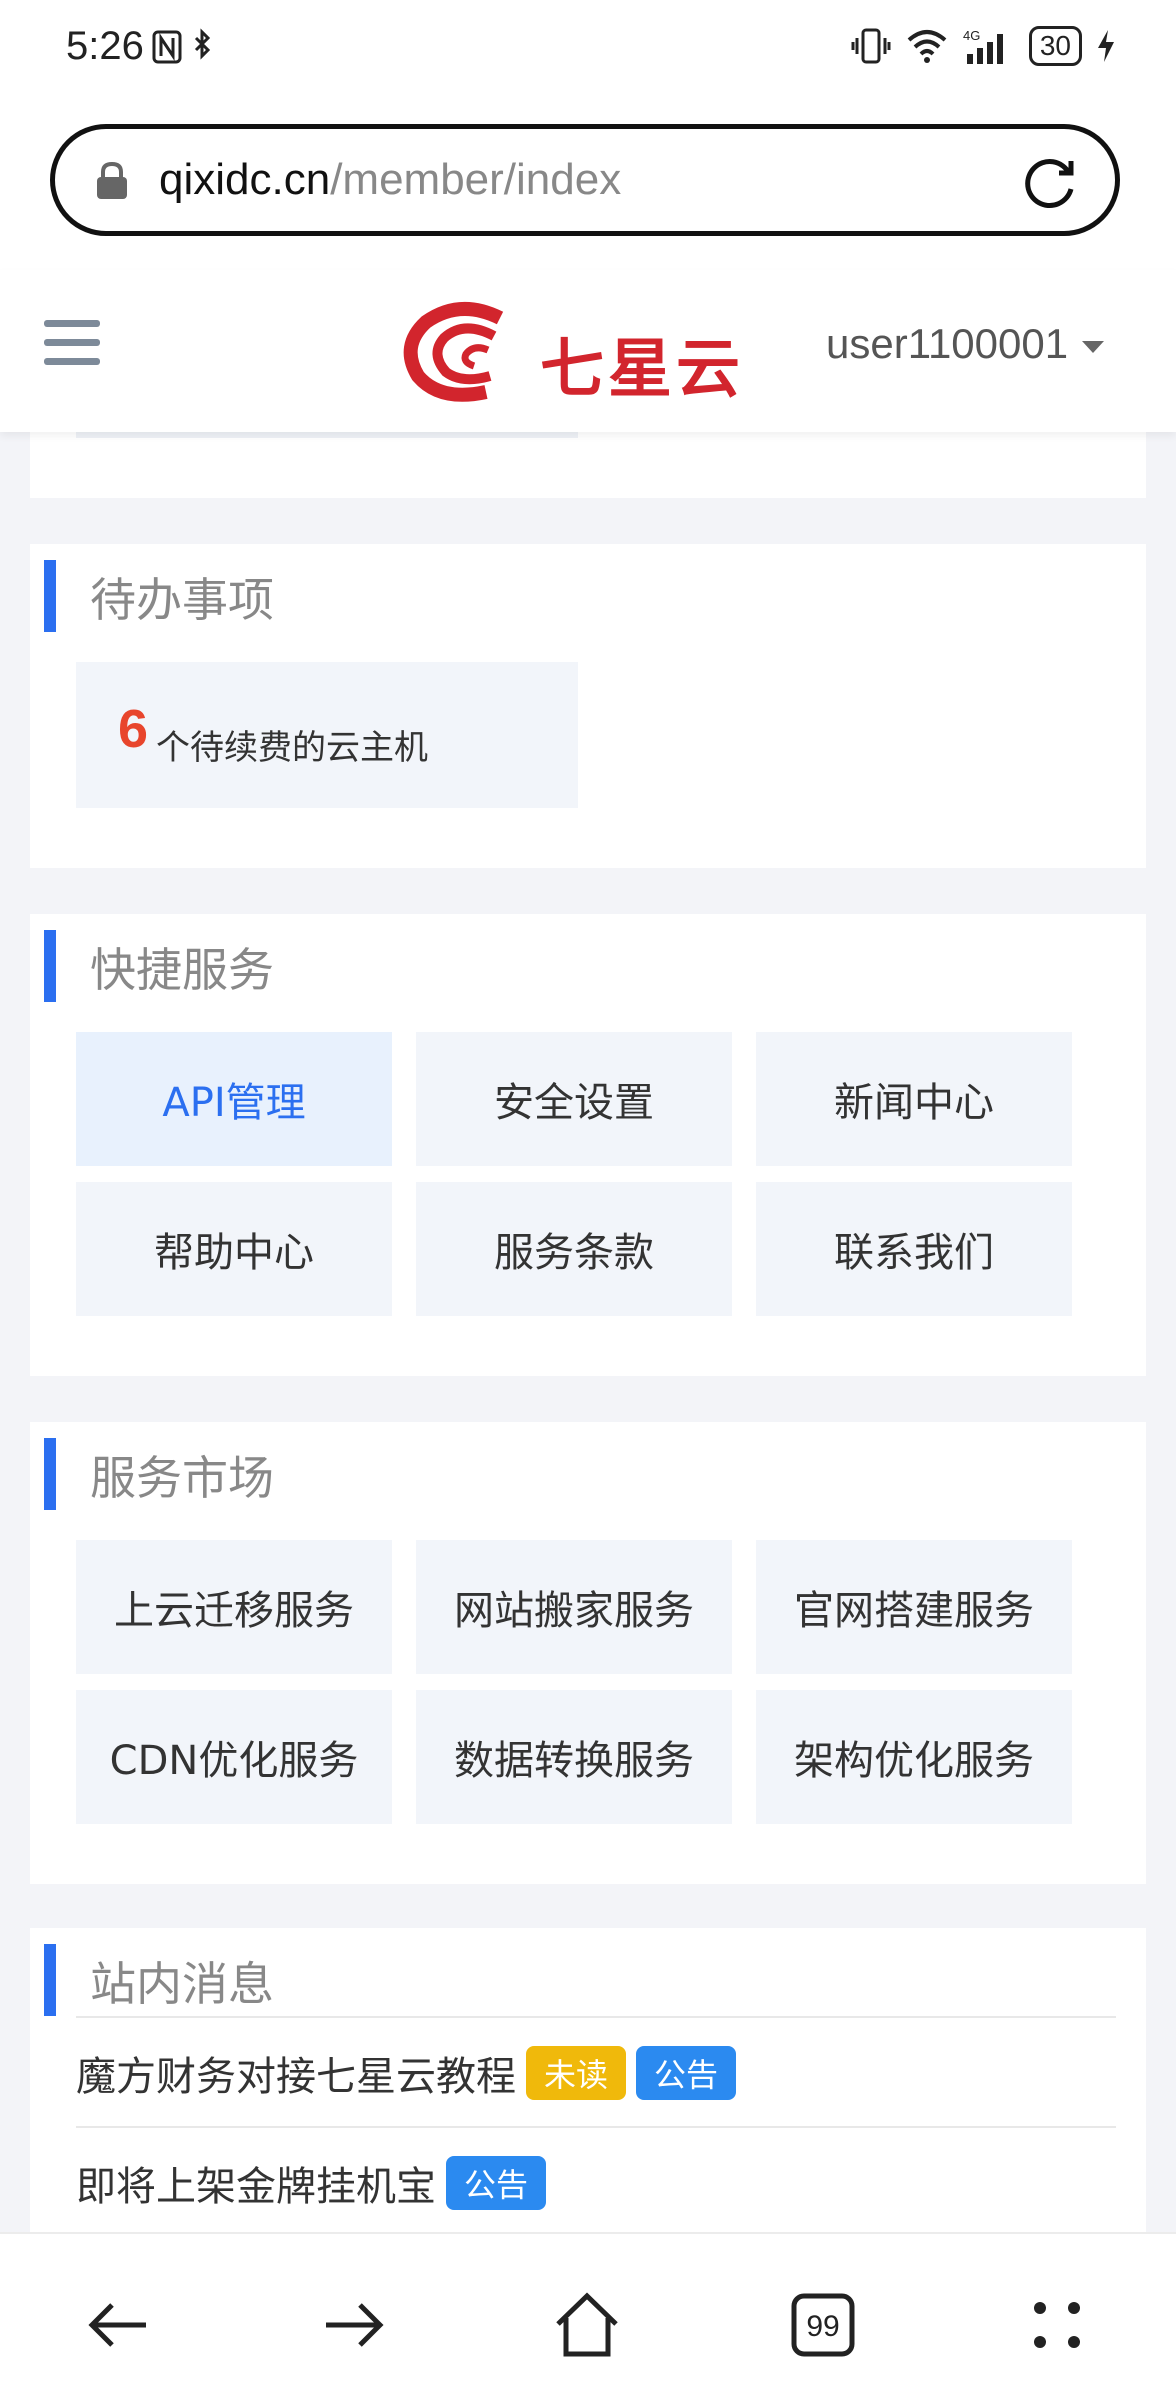  What do you see at coordinates (574, 1607) in the screenshot?
I see `site-relocation-button: 网站搬家服务` at bounding box center [574, 1607].